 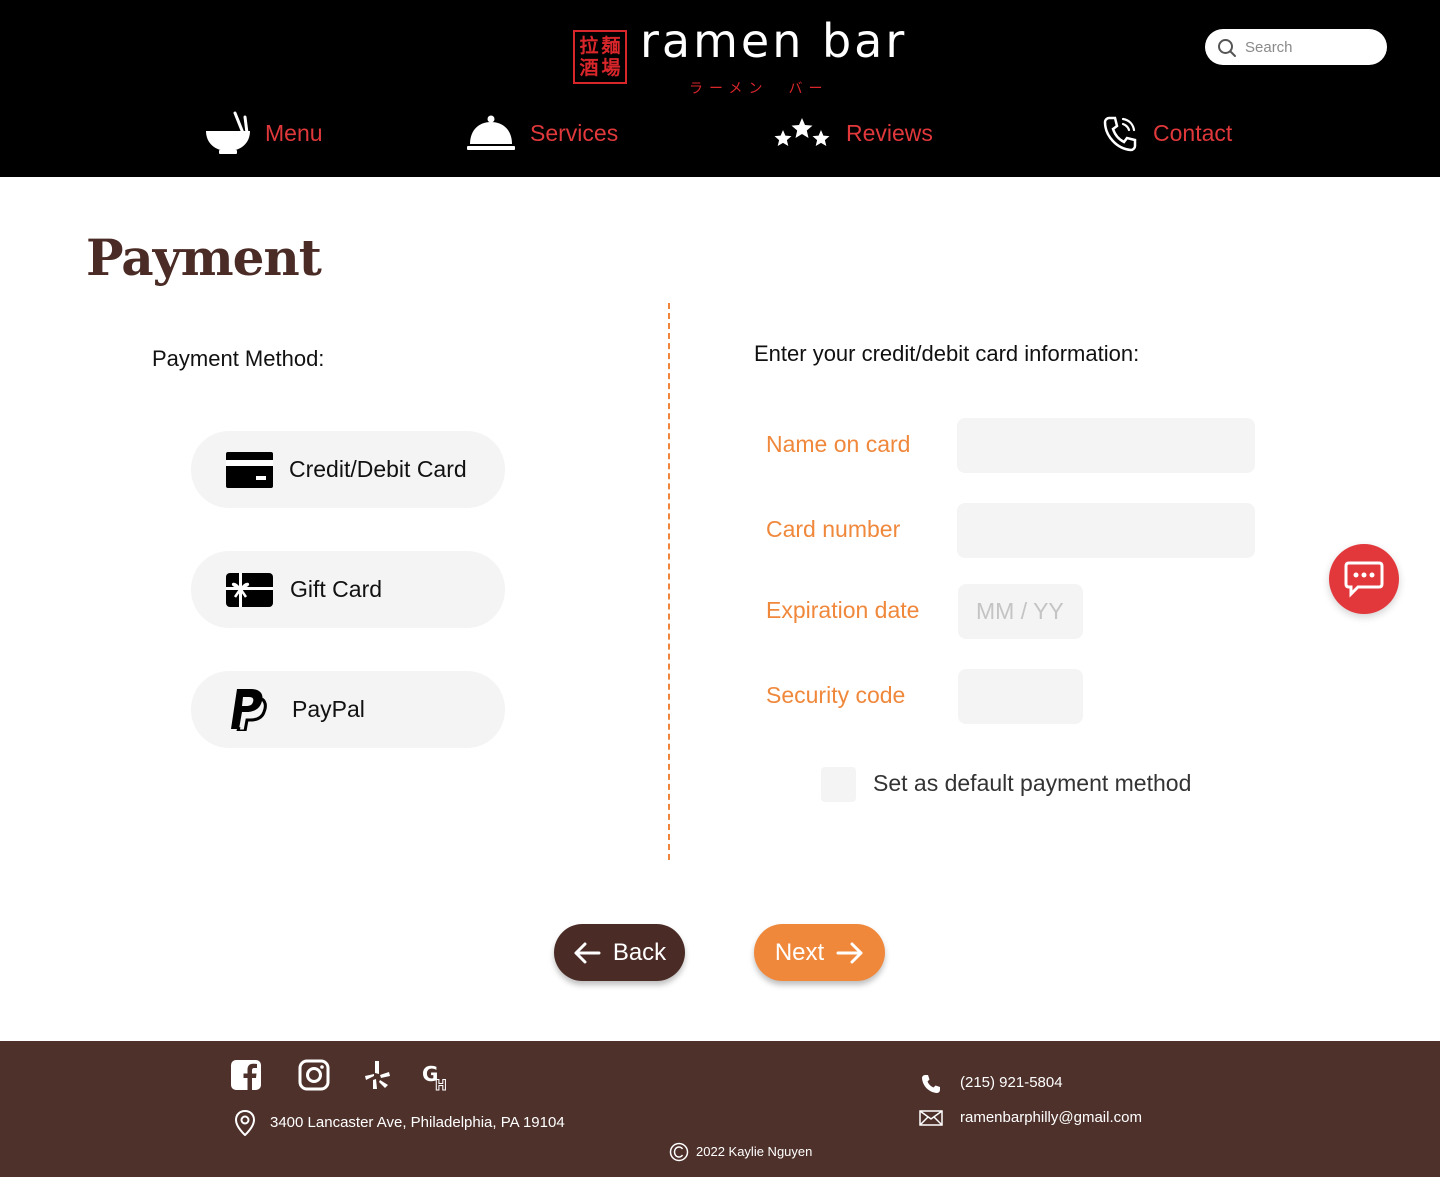 What do you see at coordinates (491, 132) in the screenshot?
I see `cloche-icon` at bounding box center [491, 132].